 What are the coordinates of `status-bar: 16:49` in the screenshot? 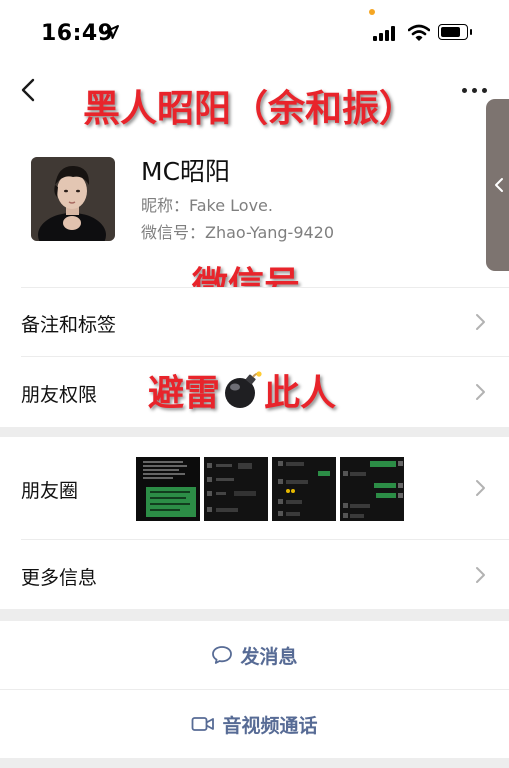 It's located at (254, 31).